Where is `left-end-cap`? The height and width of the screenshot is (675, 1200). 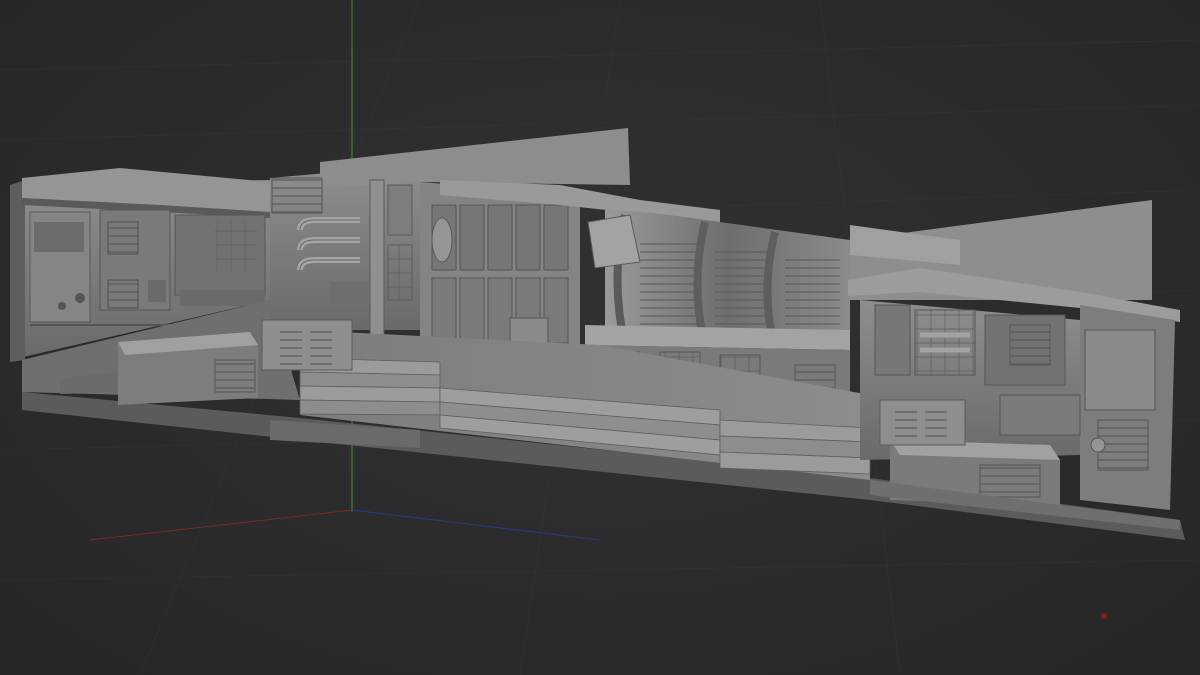 left-end-cap is located at coordinates (17, 271).